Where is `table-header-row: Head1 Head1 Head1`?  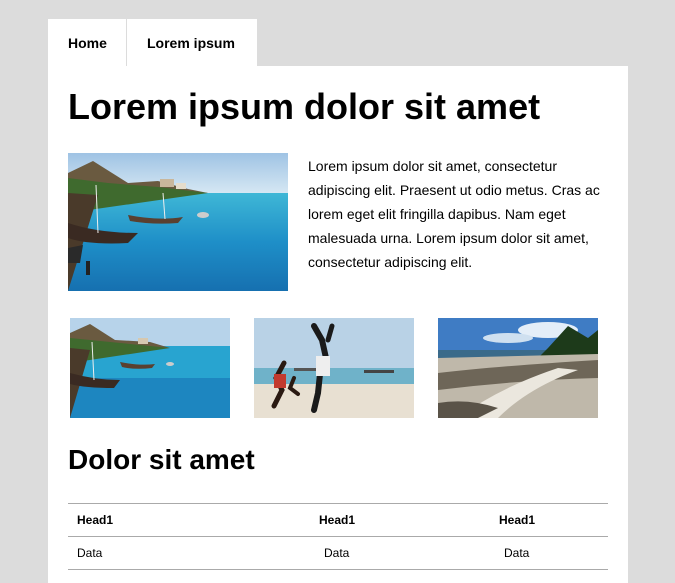 table-header-row: Head1 Head1 Head1 is located at coordinates (338, 520).